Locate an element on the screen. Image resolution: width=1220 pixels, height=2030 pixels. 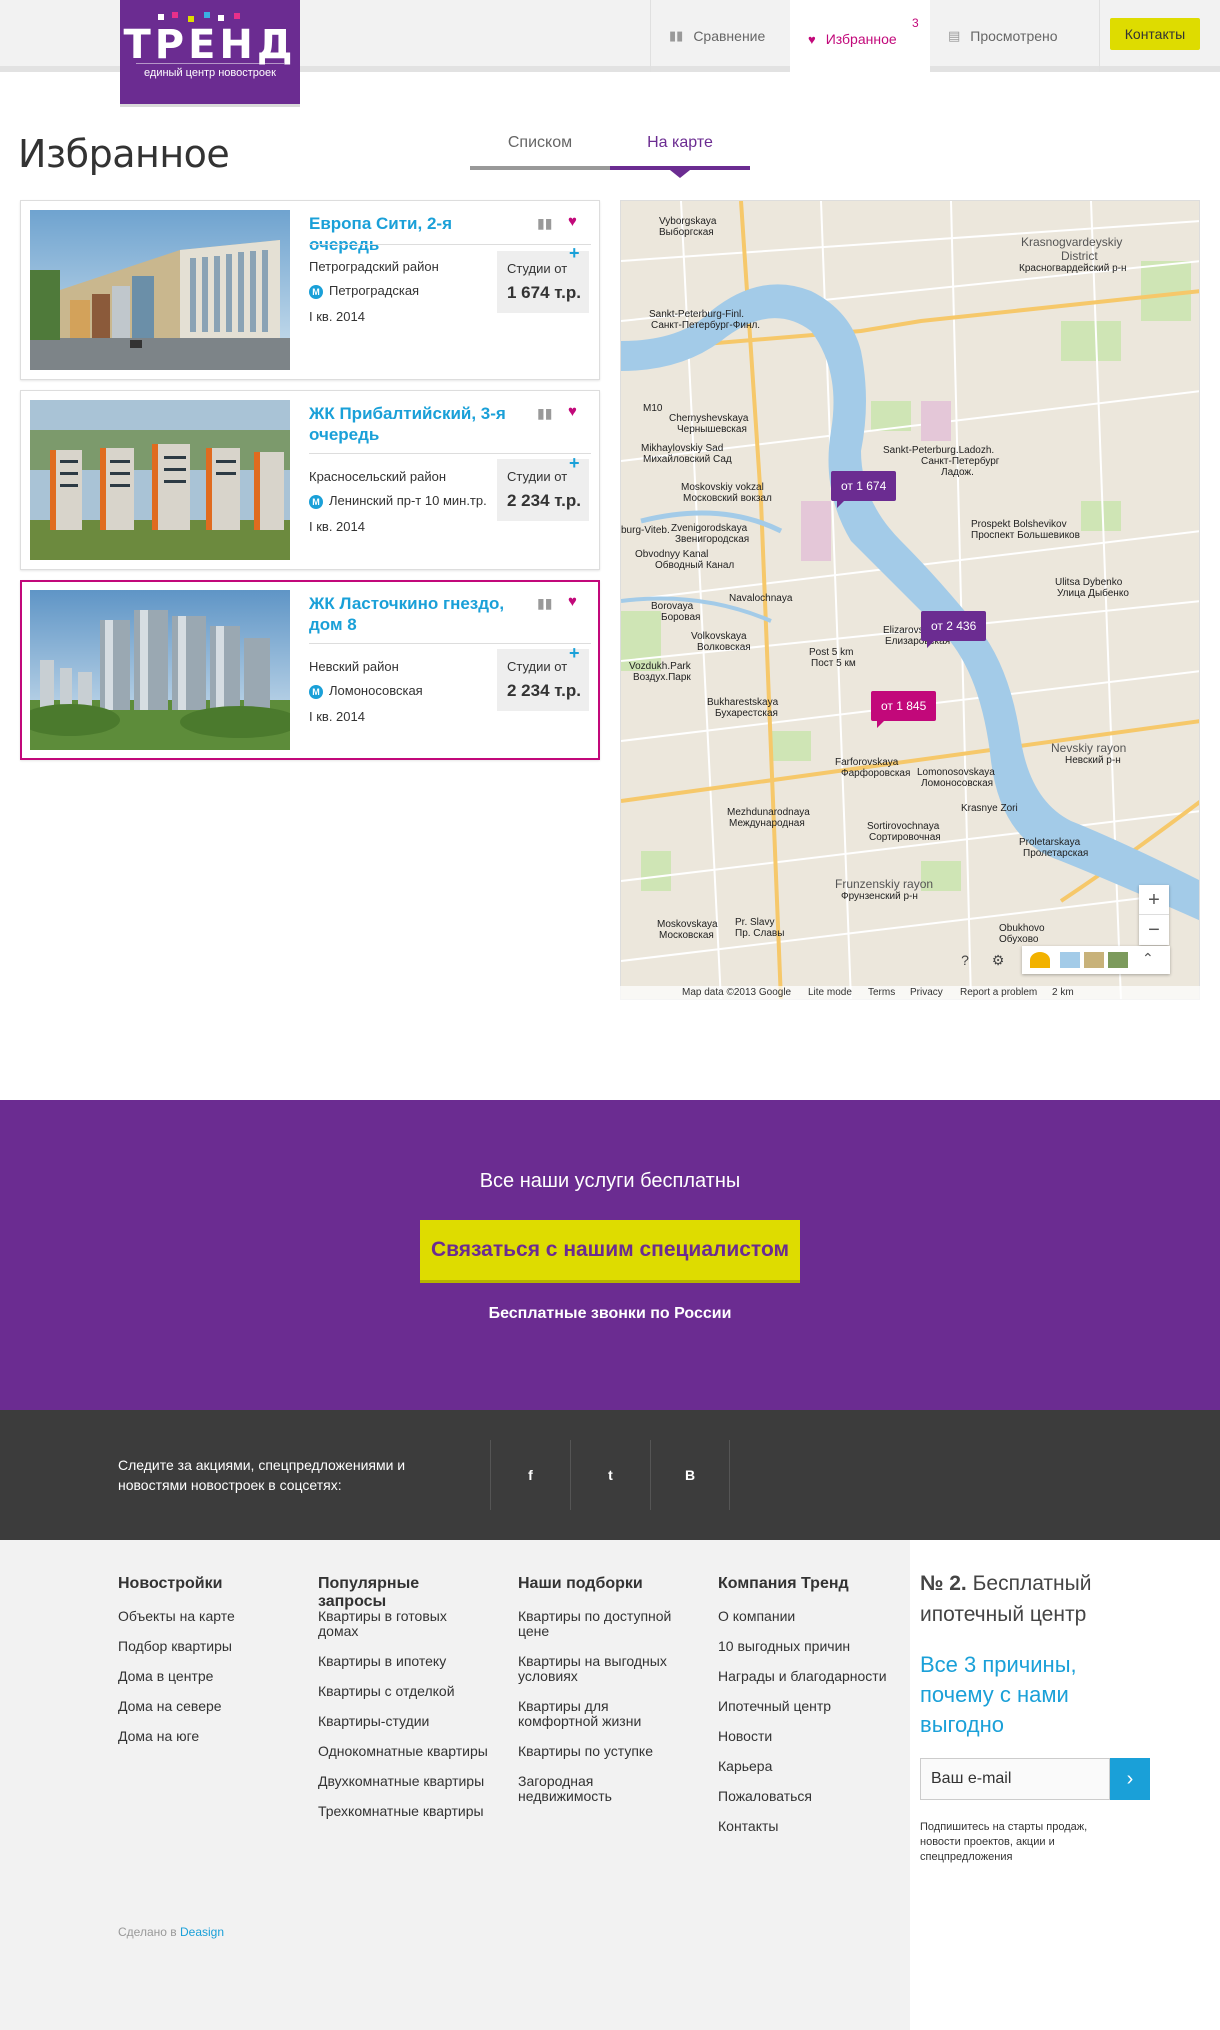
footer-link: Квартиры в ипотеку is located at coordinates (403, 1661).